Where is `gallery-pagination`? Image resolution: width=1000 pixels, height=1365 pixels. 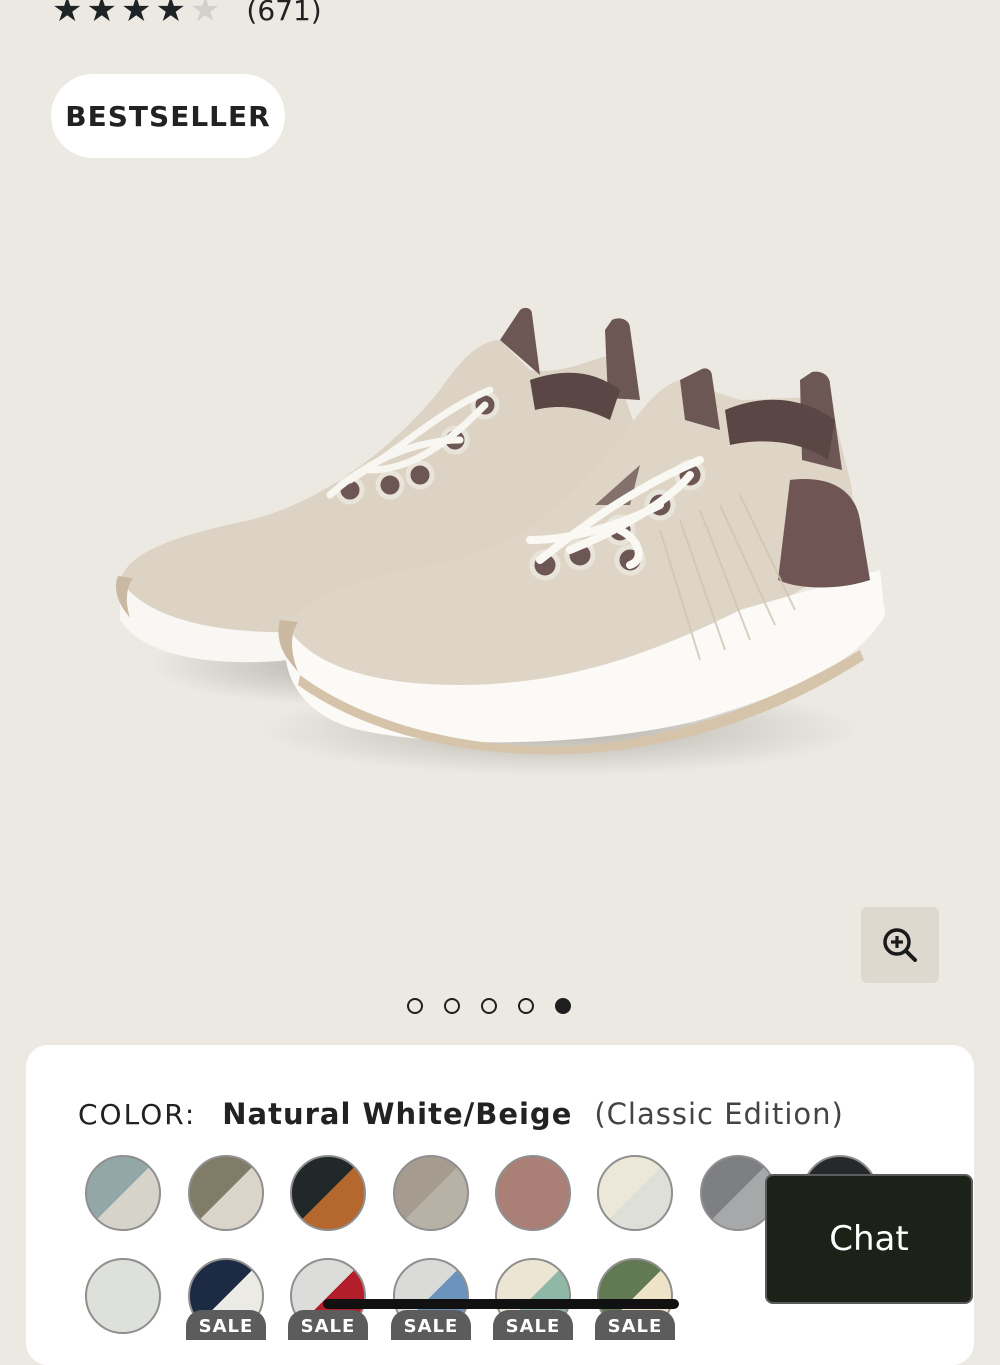
gallery-pagination is located at coordinates (489, 1006).